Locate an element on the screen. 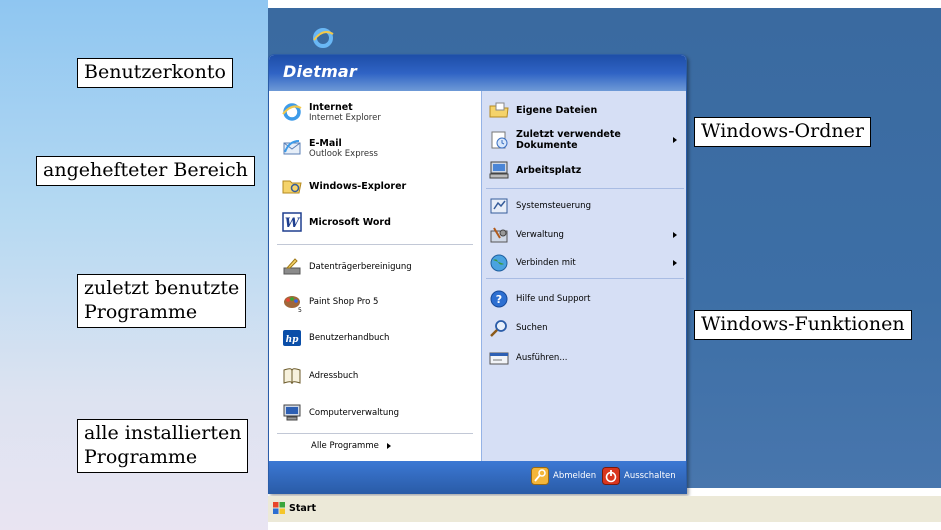  administrative-tools-icon is located at coordinates (499, 235).